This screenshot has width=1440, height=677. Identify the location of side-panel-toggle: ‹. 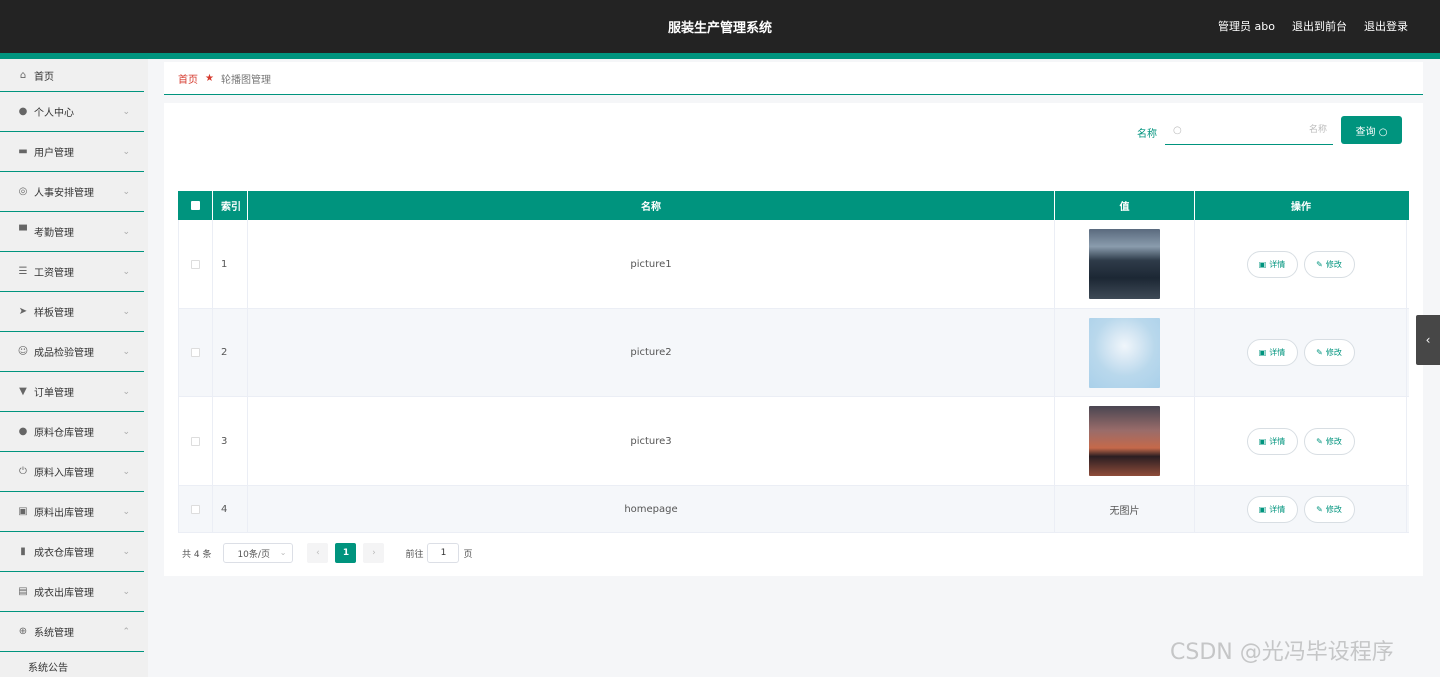
(1428, 340).